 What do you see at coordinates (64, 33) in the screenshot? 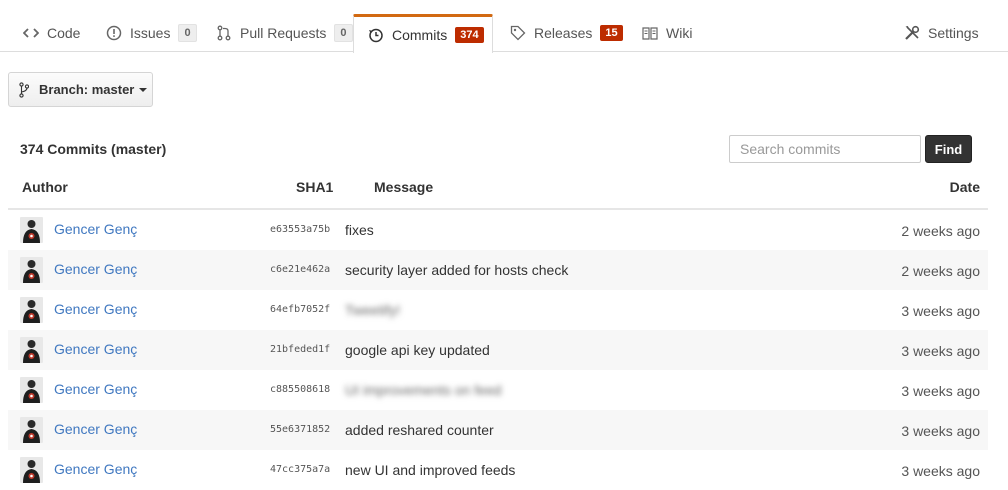
I see `tab-code-label: Code` at bounding box center [64, 33].